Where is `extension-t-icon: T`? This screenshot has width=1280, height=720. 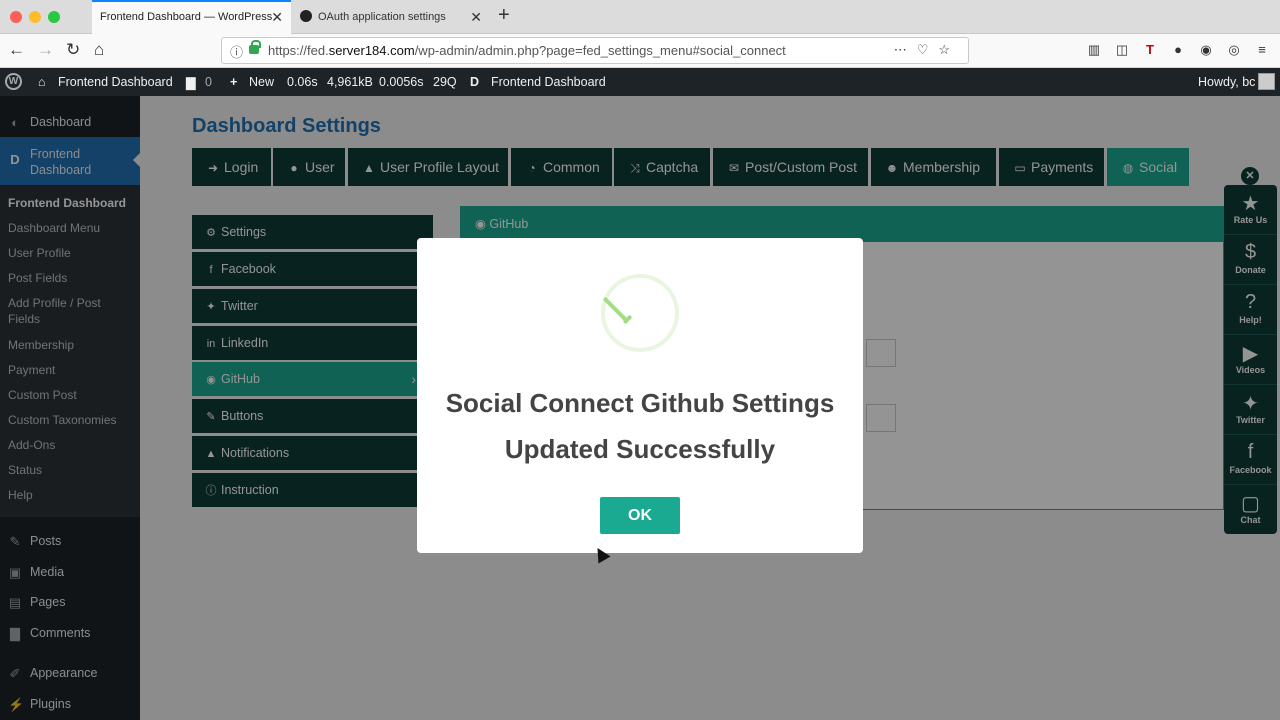
extension-t-icon: T is located at coordinates (1150, 49).